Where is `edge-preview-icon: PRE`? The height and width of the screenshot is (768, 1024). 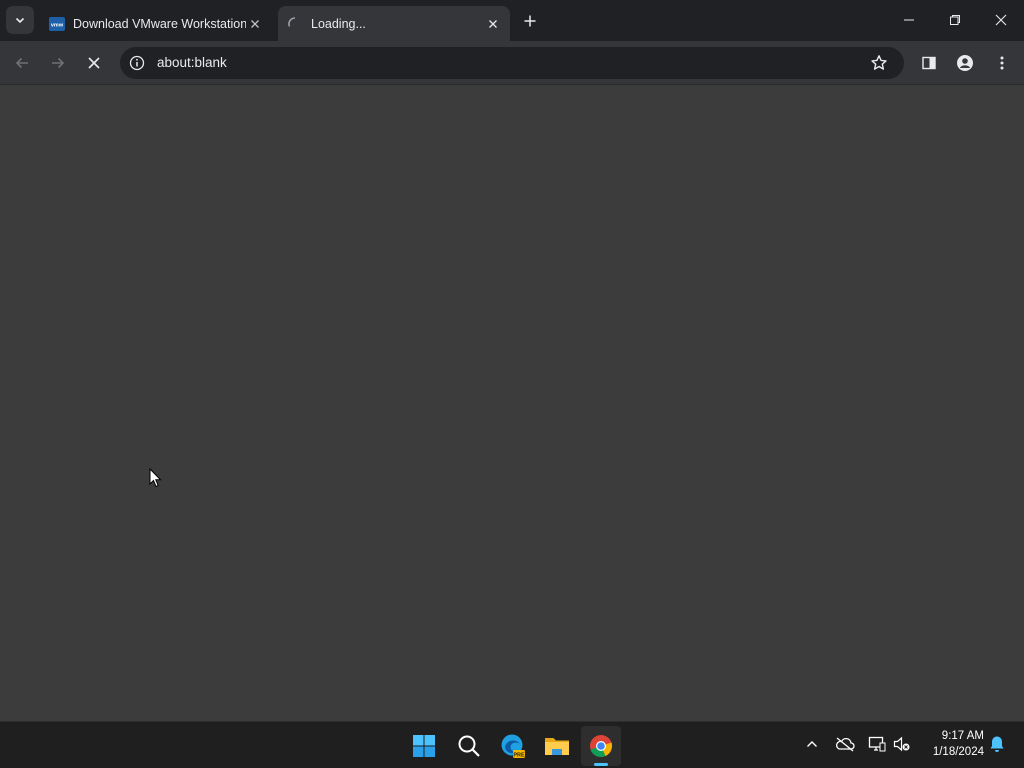
edge-preview-icon: PRE is located at coordinates (513, 746).